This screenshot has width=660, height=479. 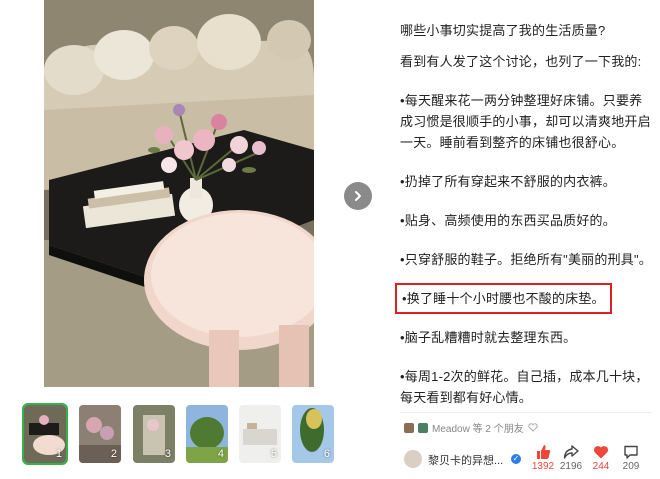 What do you see at coordinates (100, 434) in the screenshot?
I see `thumbnail-2: 2` at bounding box center [100, 434].